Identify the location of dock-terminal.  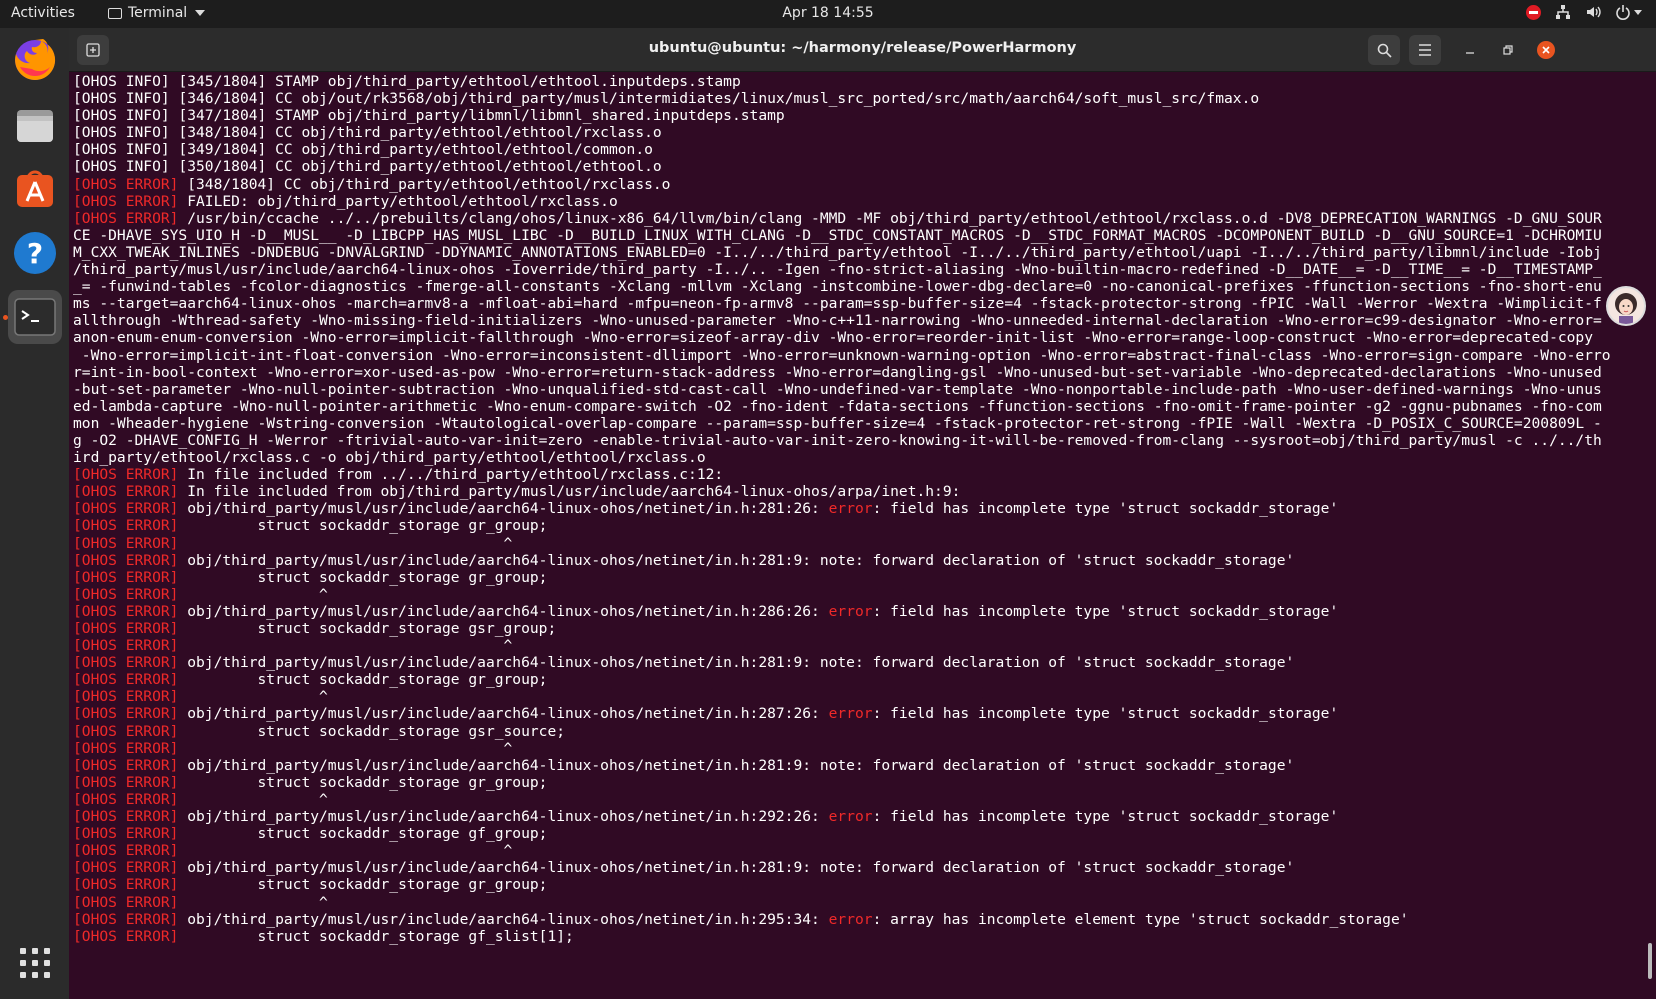
(35, 317).